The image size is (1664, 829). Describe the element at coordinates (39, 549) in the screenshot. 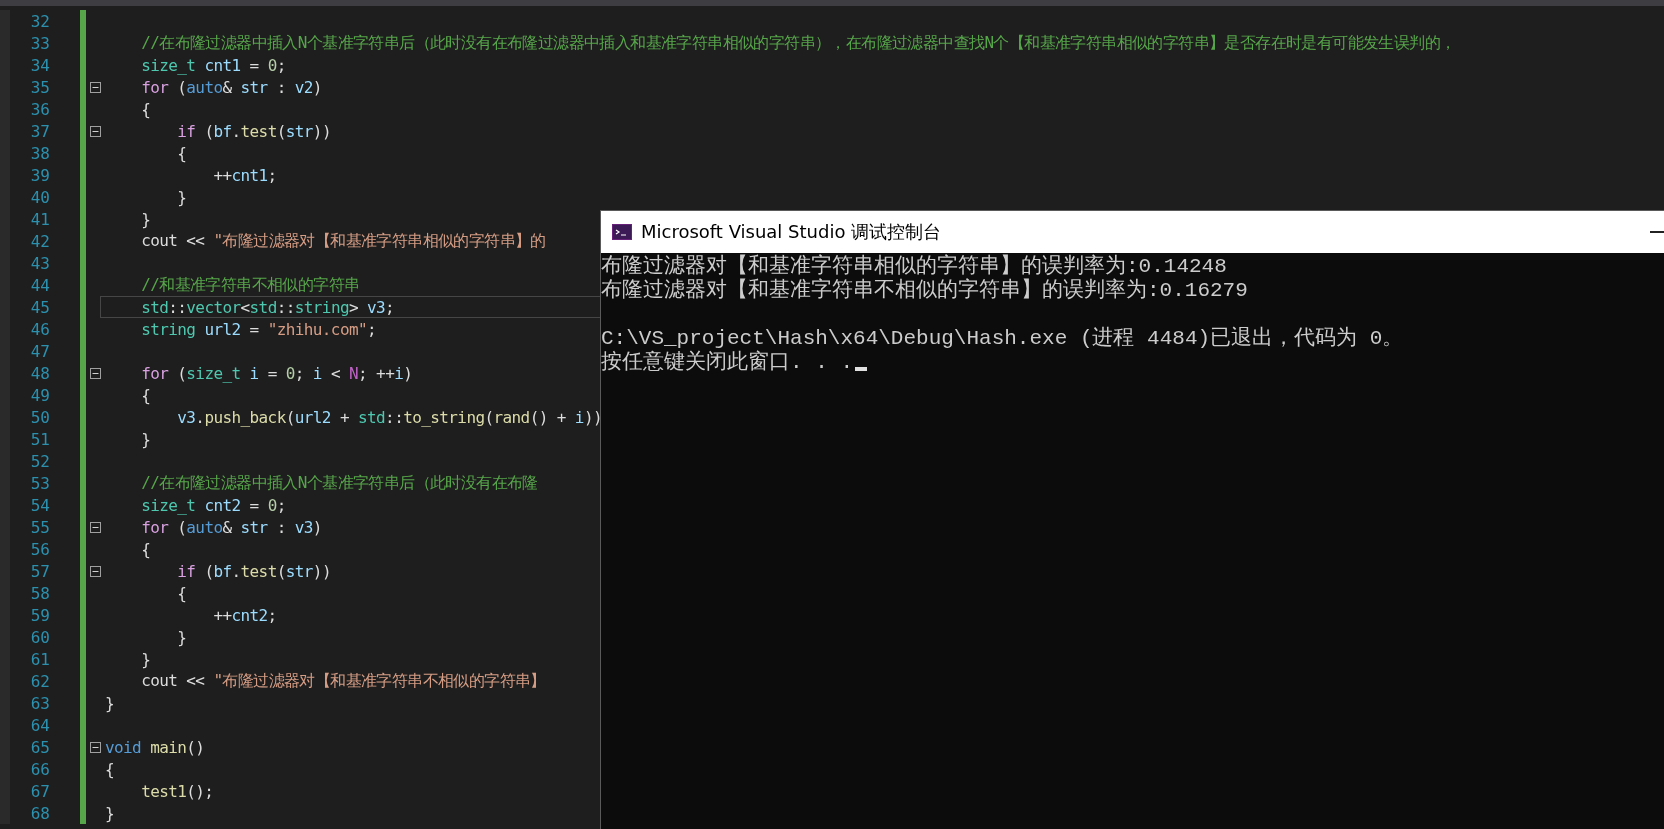

I see `line-number: 56` at that location.